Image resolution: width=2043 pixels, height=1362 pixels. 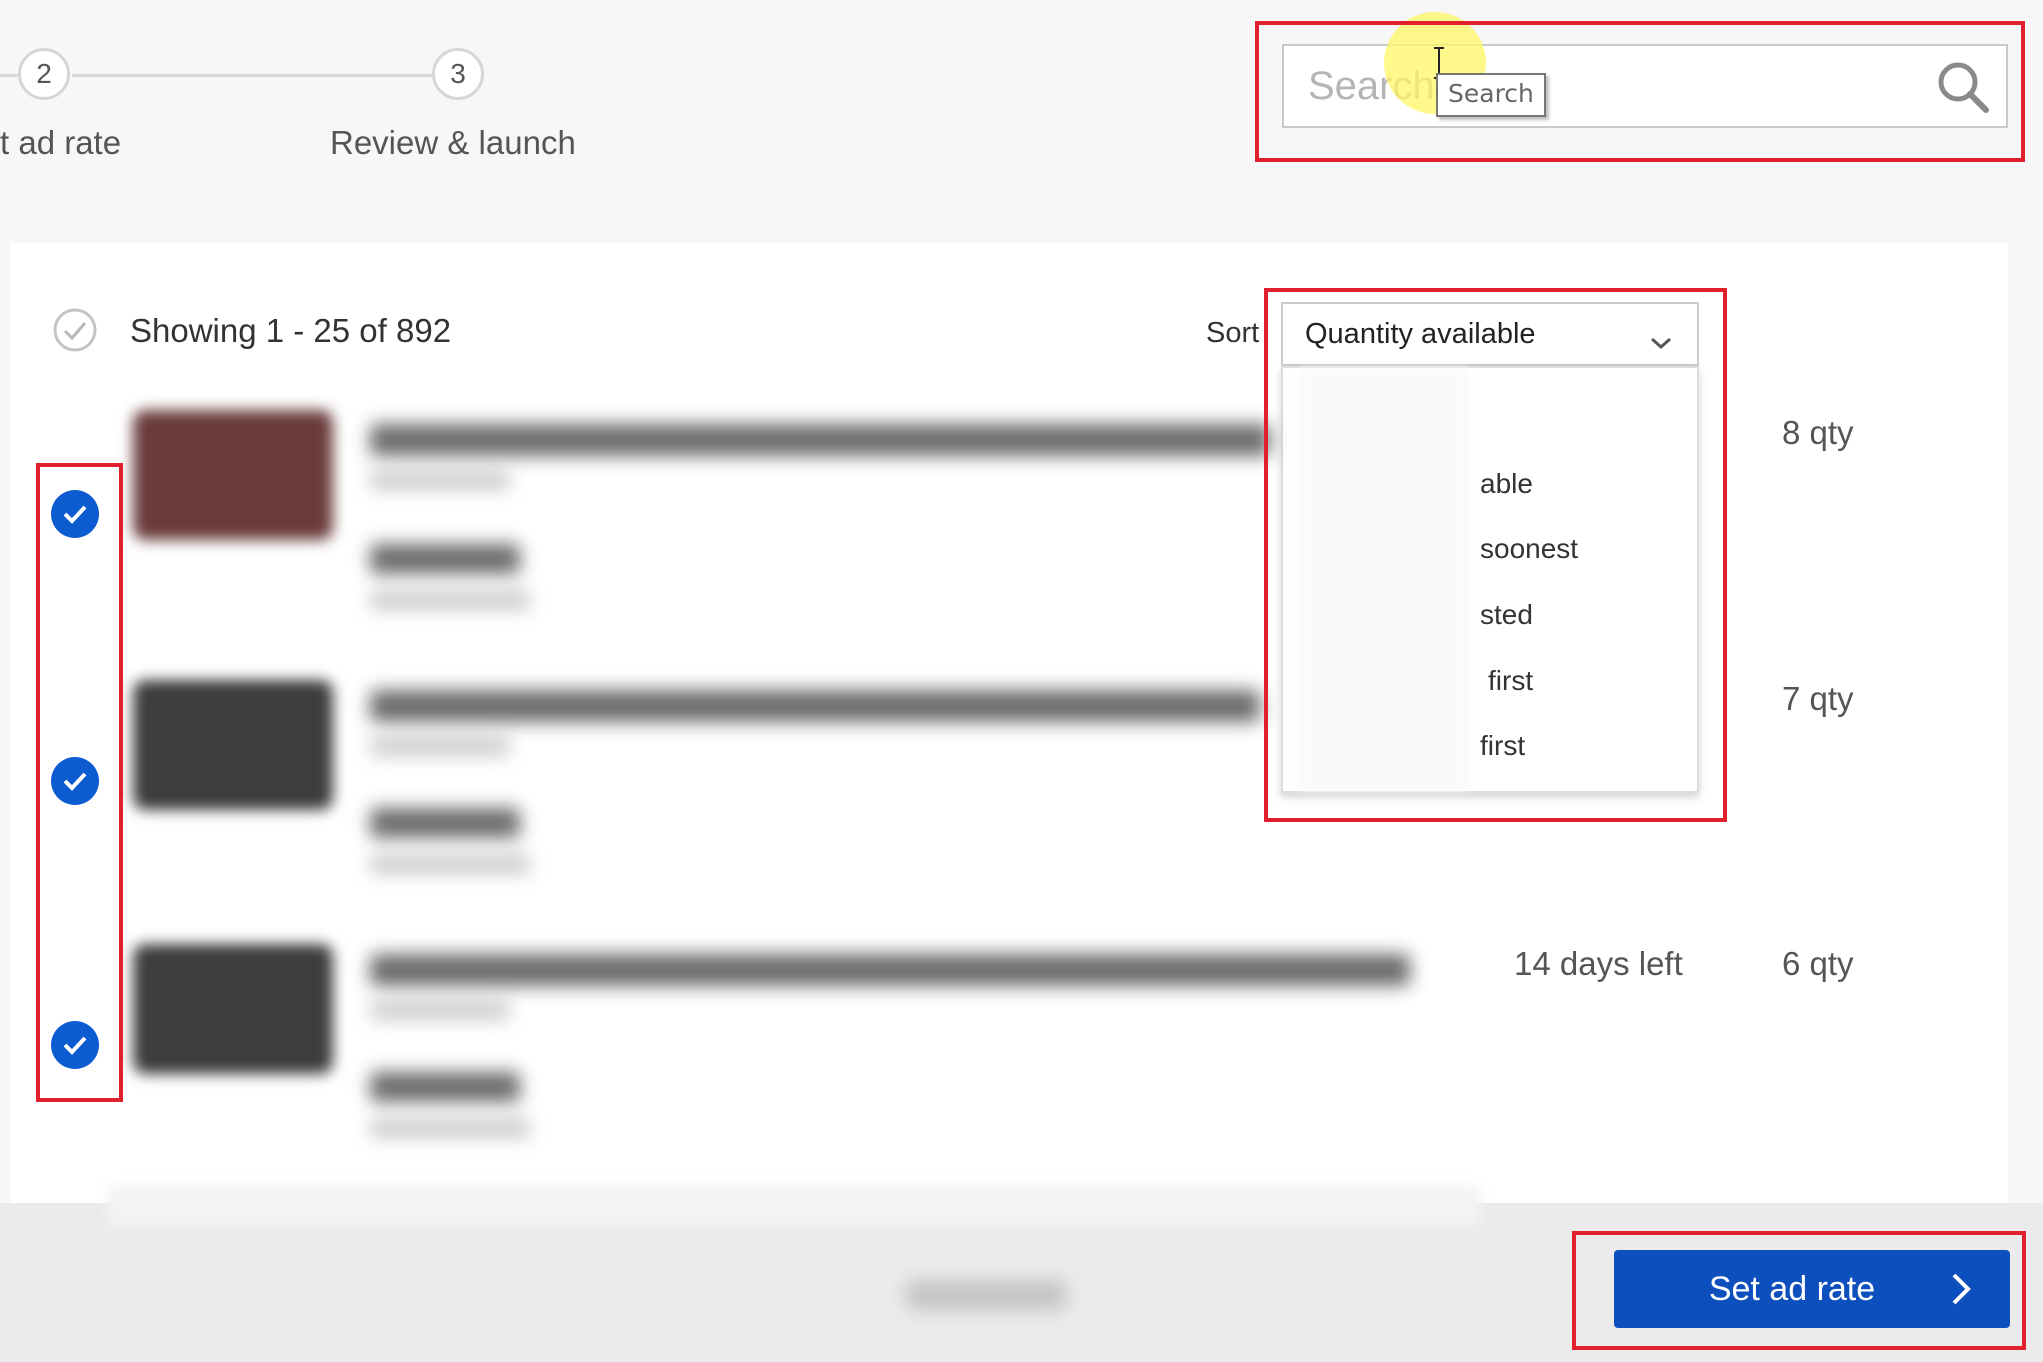 What do you see at coordinates (1792, 1288) in the screenshot?
I see `set-ad-rate-label: Set ad rate` at bounding box center [1792, 1288].